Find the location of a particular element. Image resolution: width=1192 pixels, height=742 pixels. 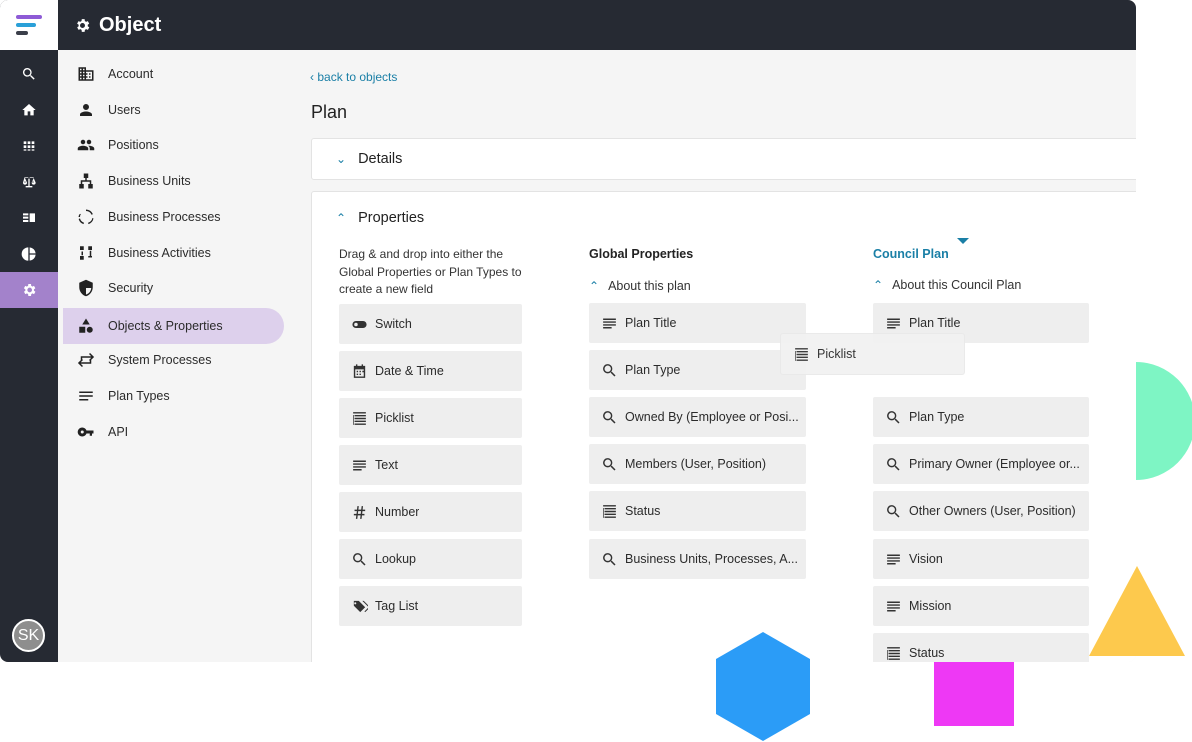

sidebar-item-security: Security is located at coordinates (173, 288).